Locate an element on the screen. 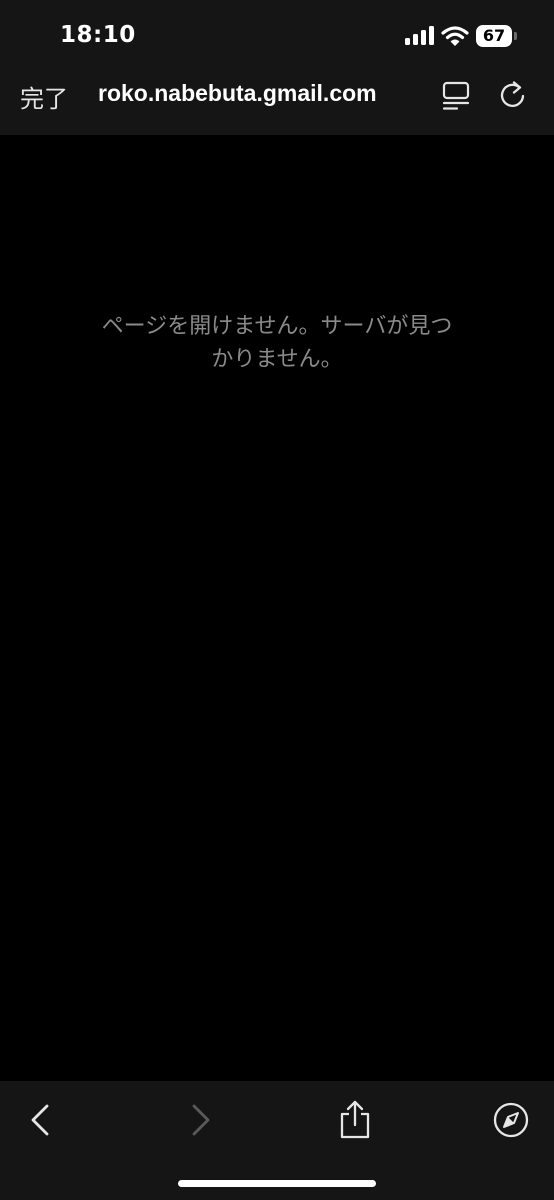 This screenshot has height=1200, width=554. error-message-line: かりません。 is located at coordinates (277, 359).